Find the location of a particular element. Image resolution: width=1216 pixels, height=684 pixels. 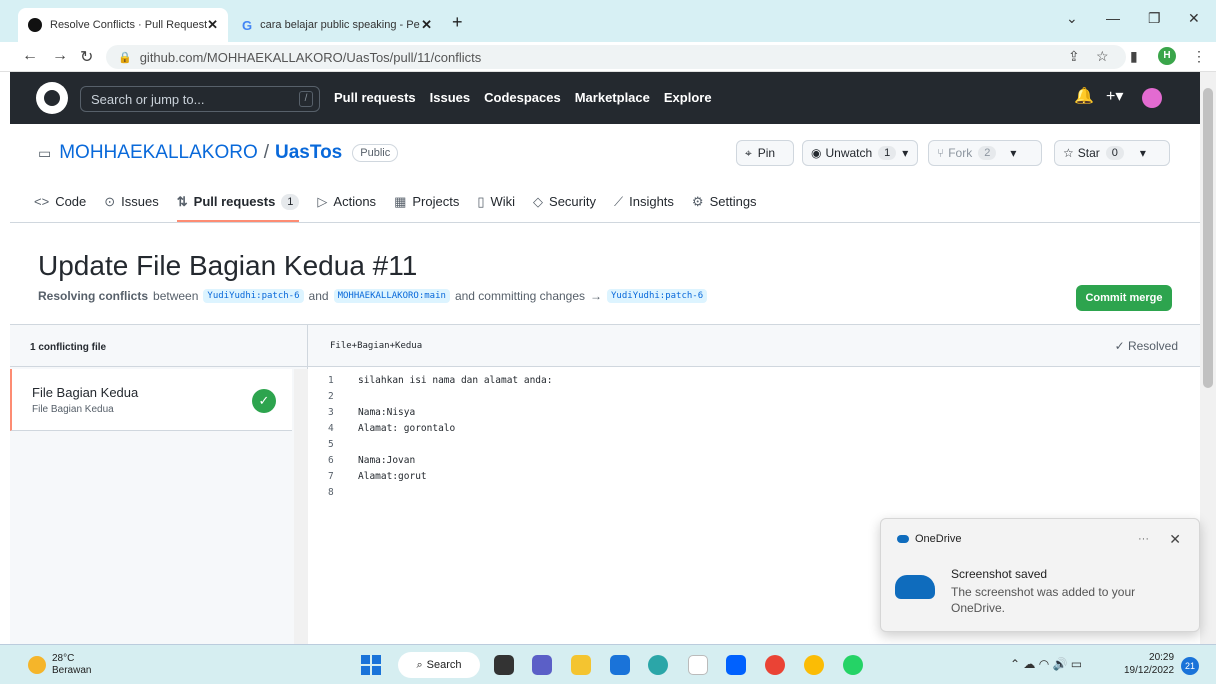

system-tray-icons: ⌃ ☁ ◠ 🔊 ▭ is located at coordinates (1046, 664).